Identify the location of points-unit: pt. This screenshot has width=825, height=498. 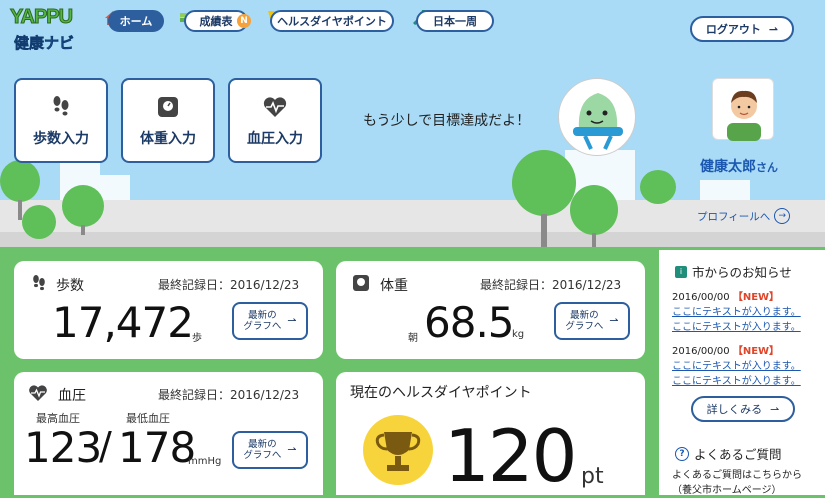
(592, 476).